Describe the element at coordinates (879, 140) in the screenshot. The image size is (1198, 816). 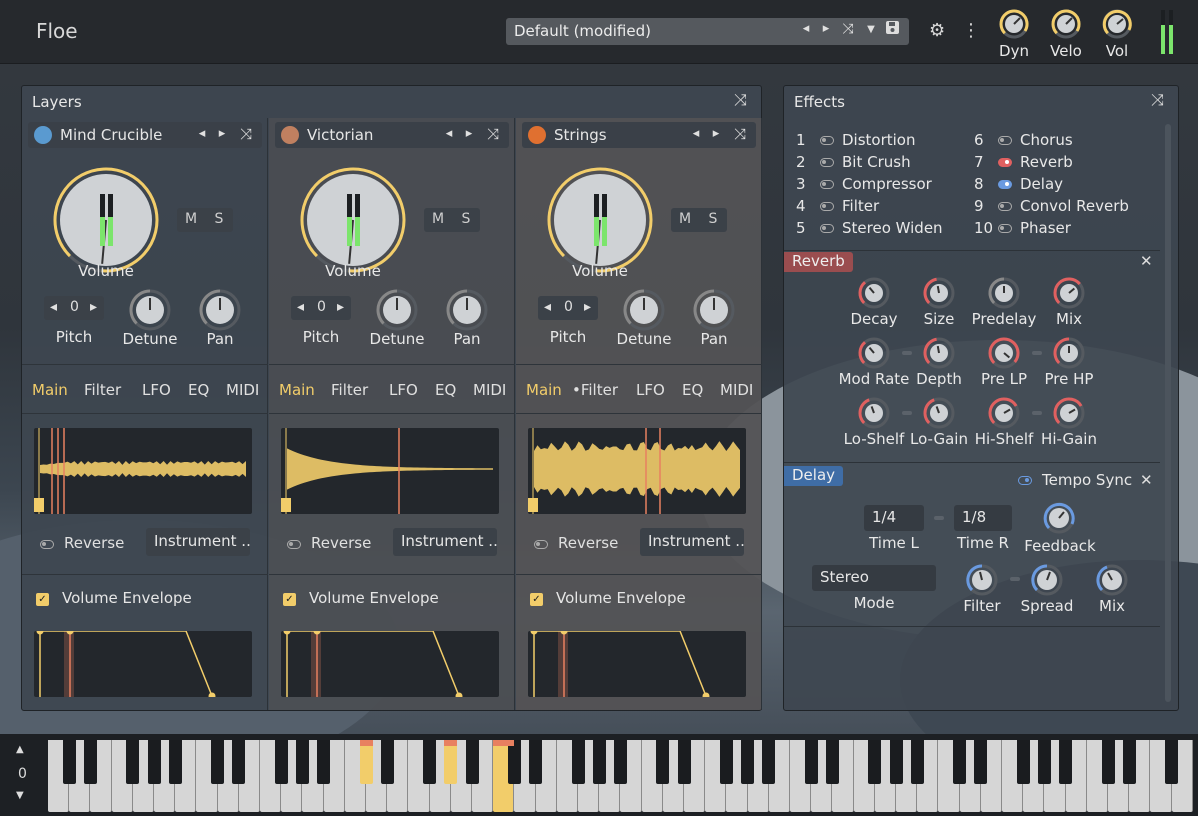
I see `effect-name: Distortion` at that location.